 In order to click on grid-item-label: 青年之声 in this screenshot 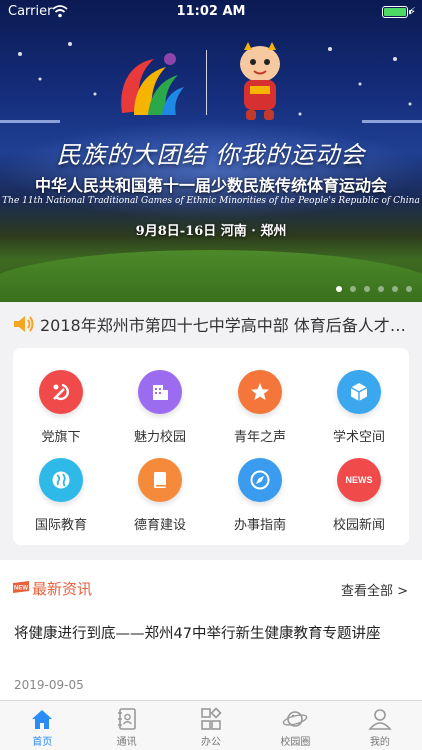, I will do `click(259, 437)`.